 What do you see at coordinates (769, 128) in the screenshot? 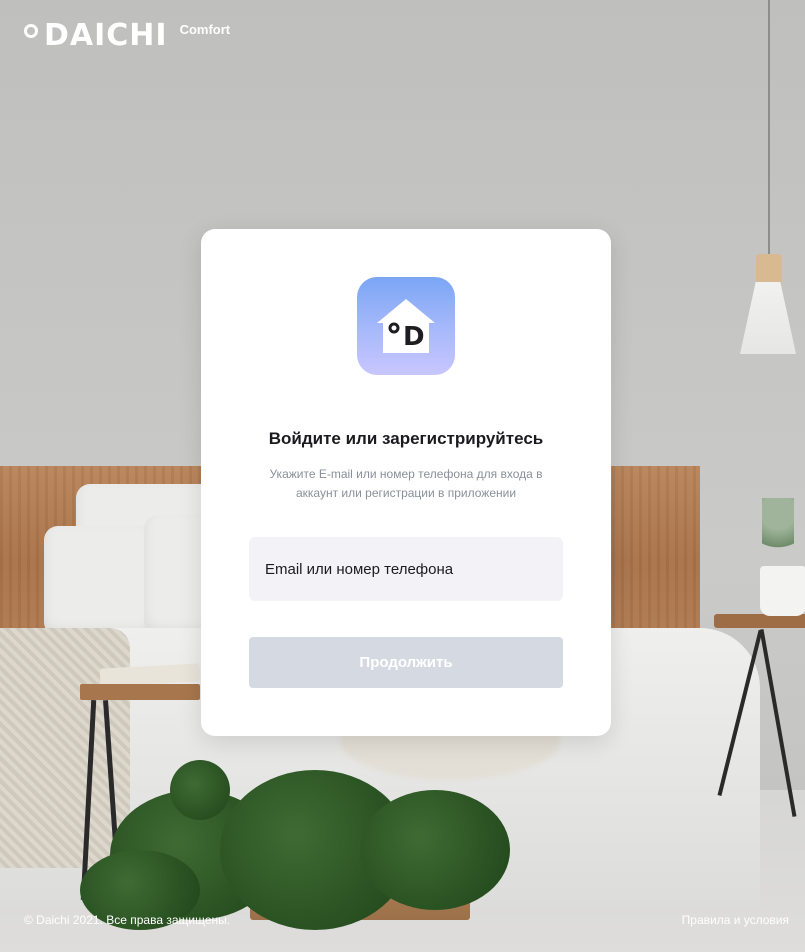
I see `pendant-lamp-cord` at bounding box center [769, 128].